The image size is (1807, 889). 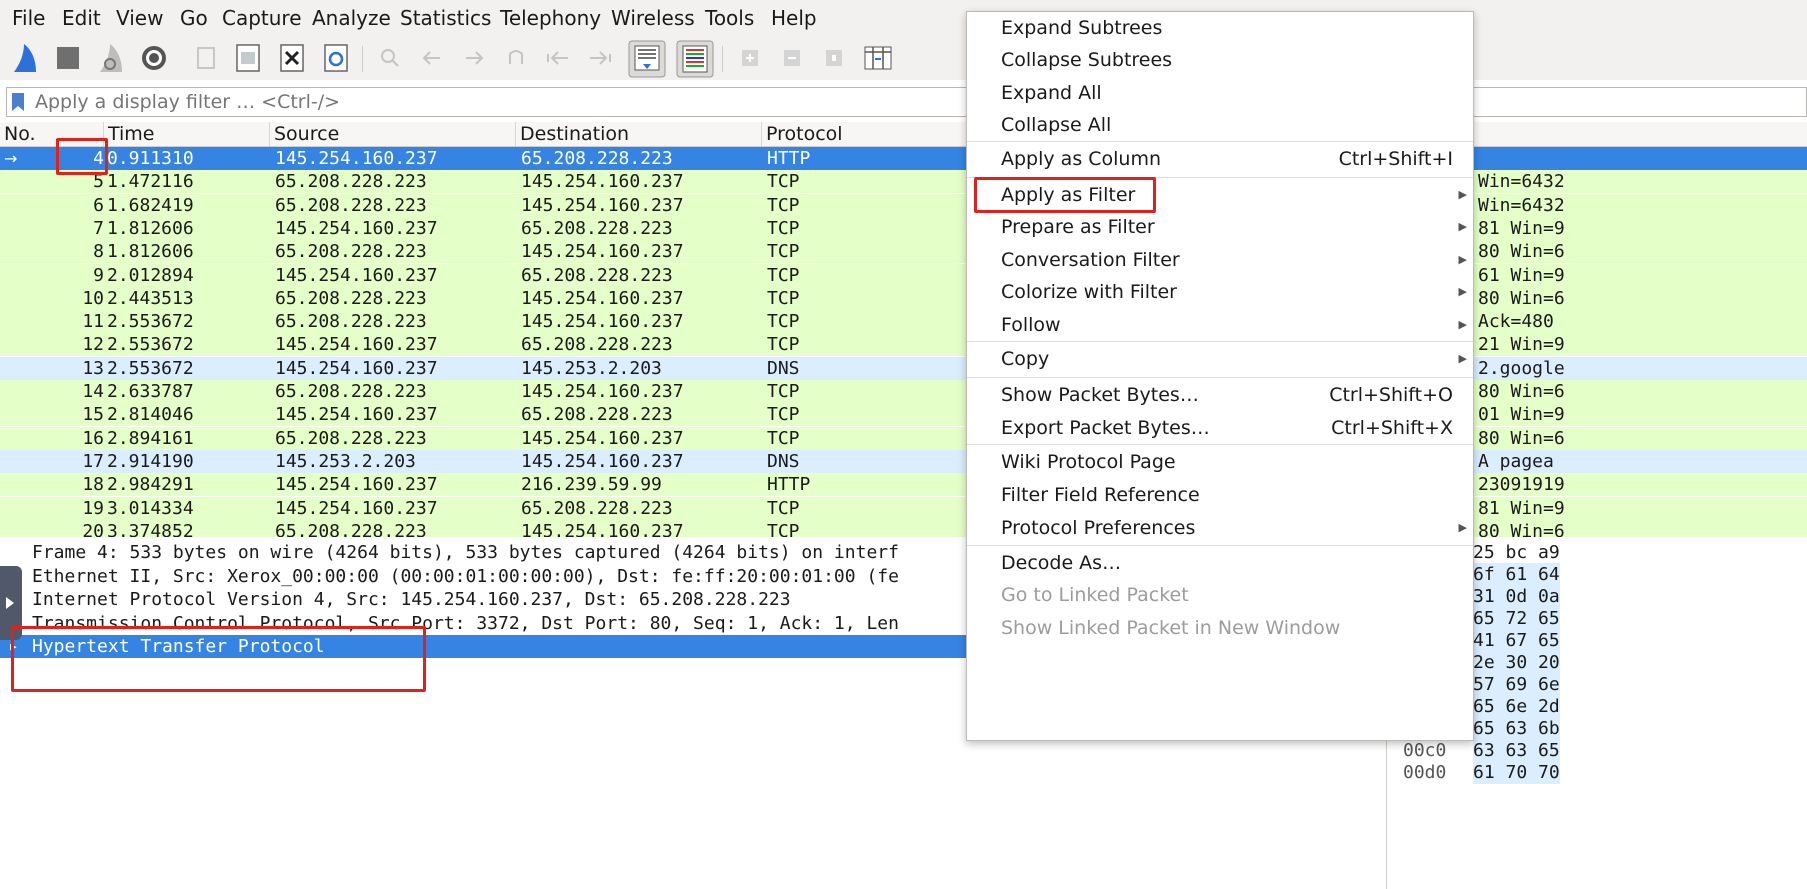 What do you see at coordinates (150, 528) in the screenshot?
I see `packet-cell-time: 3.374852` at bounding box center [150, 528].